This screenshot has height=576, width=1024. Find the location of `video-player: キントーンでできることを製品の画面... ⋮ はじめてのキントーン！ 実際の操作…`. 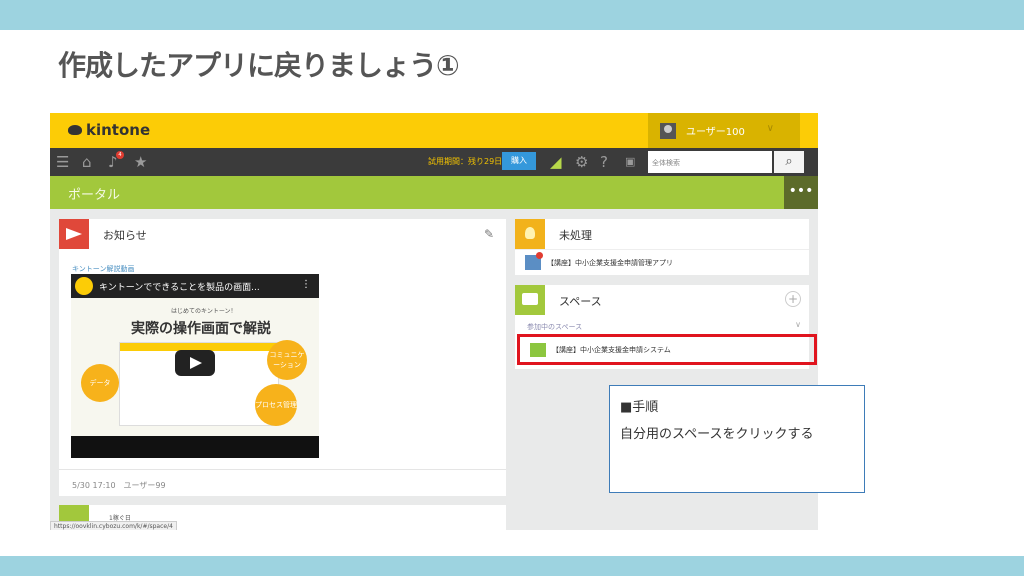

video-player: キントーンでできることを製品の画面... ⋮ はじめてのキントーン！ 実際の操作… is located at coordinates (195, 366).